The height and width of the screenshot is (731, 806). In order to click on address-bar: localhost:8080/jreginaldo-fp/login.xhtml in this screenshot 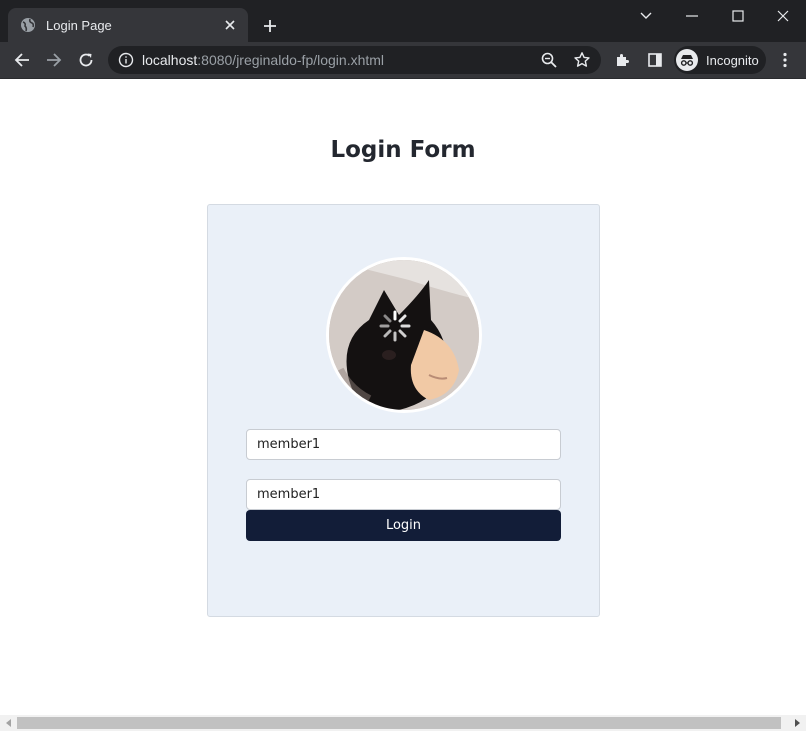, I will do `click(354, 60)`.